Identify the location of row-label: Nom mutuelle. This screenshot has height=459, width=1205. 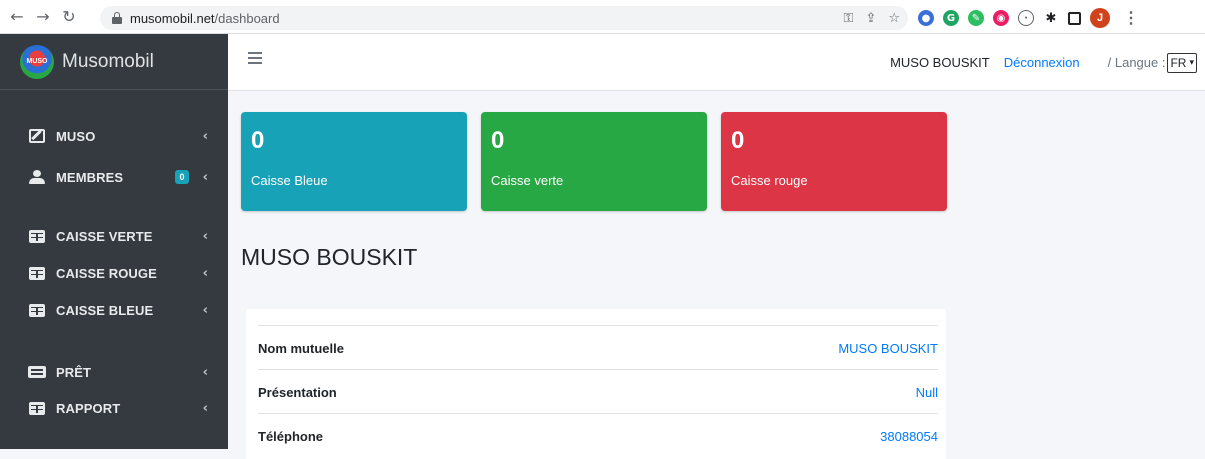
(301, 348).